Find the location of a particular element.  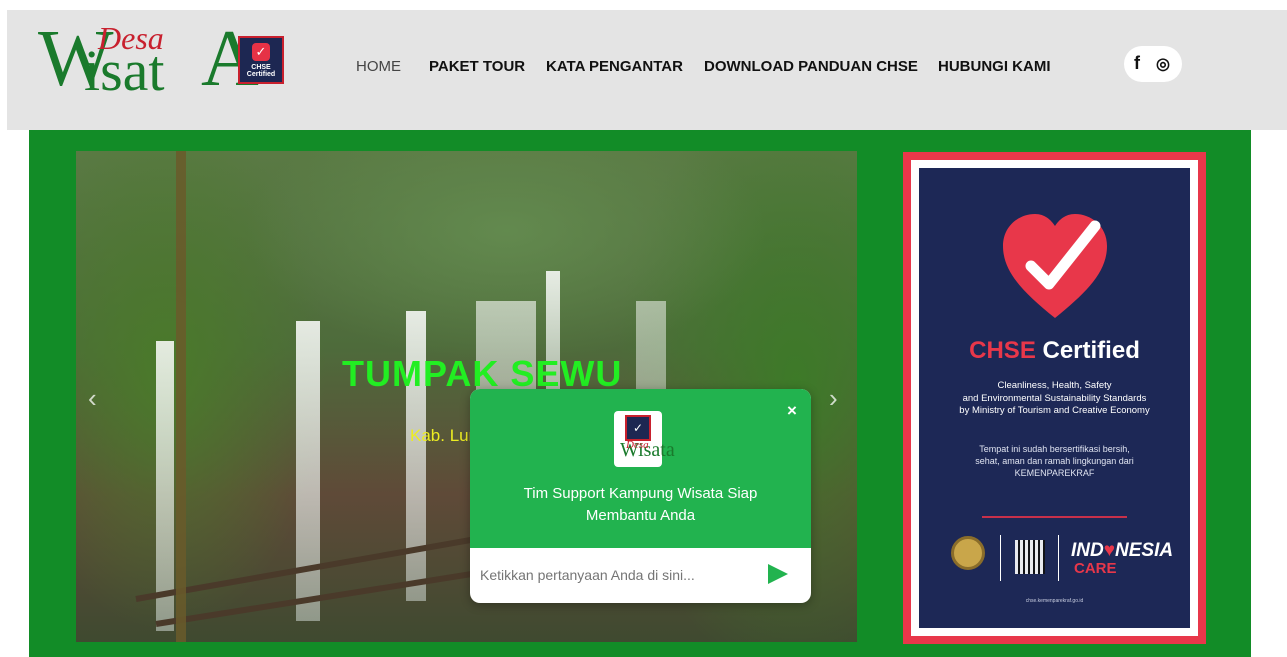

nav-item-download-panduan-chse: DOWNLOAD PANDUAN CHSE is located at coordinates (811, 66).